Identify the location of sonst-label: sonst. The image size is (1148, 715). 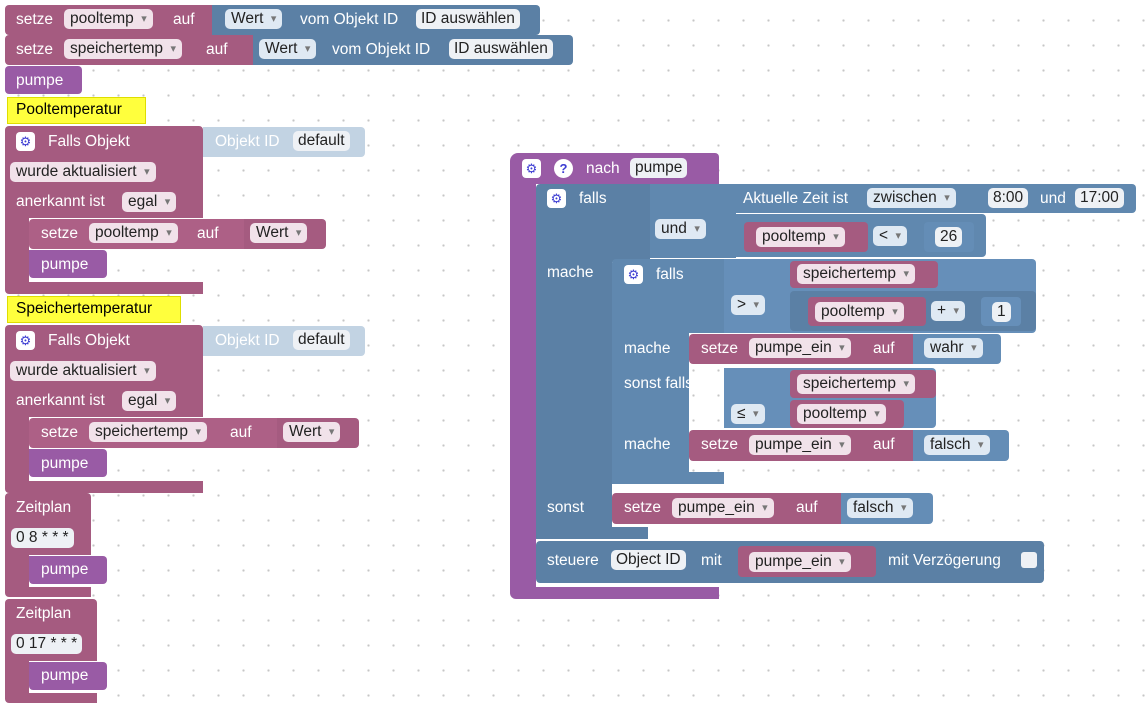
(566, 507).